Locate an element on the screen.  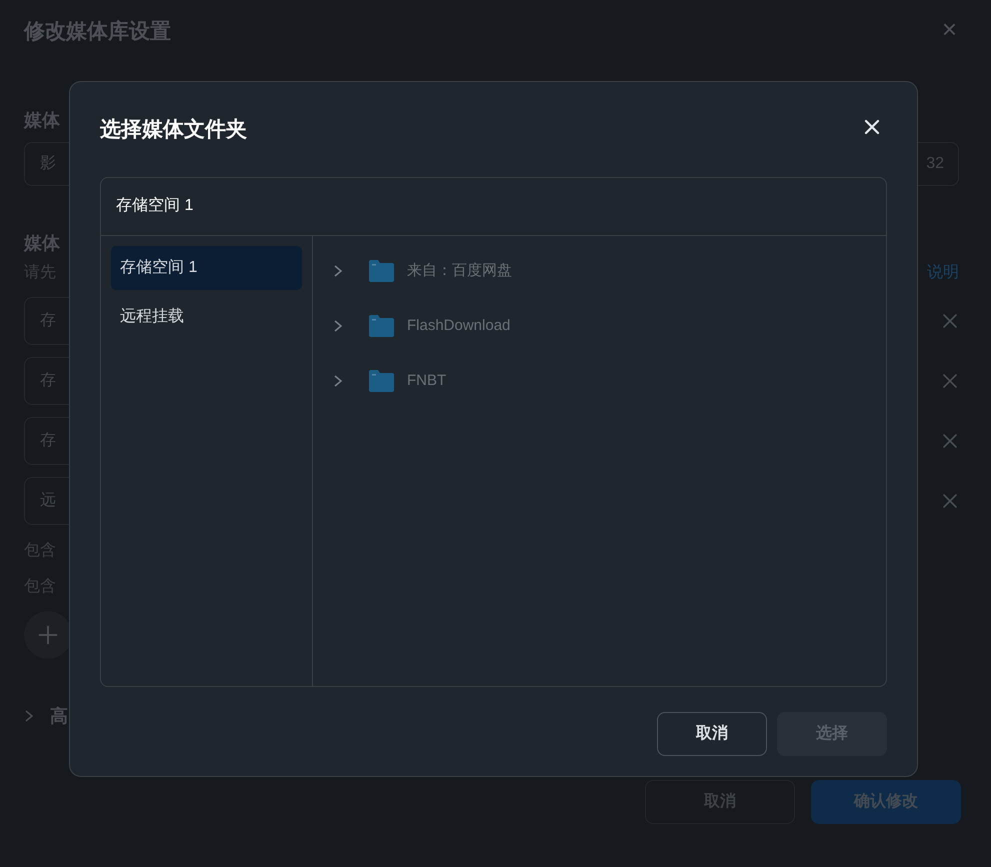
help-link: 说明 is located at coordinates (943, 272).